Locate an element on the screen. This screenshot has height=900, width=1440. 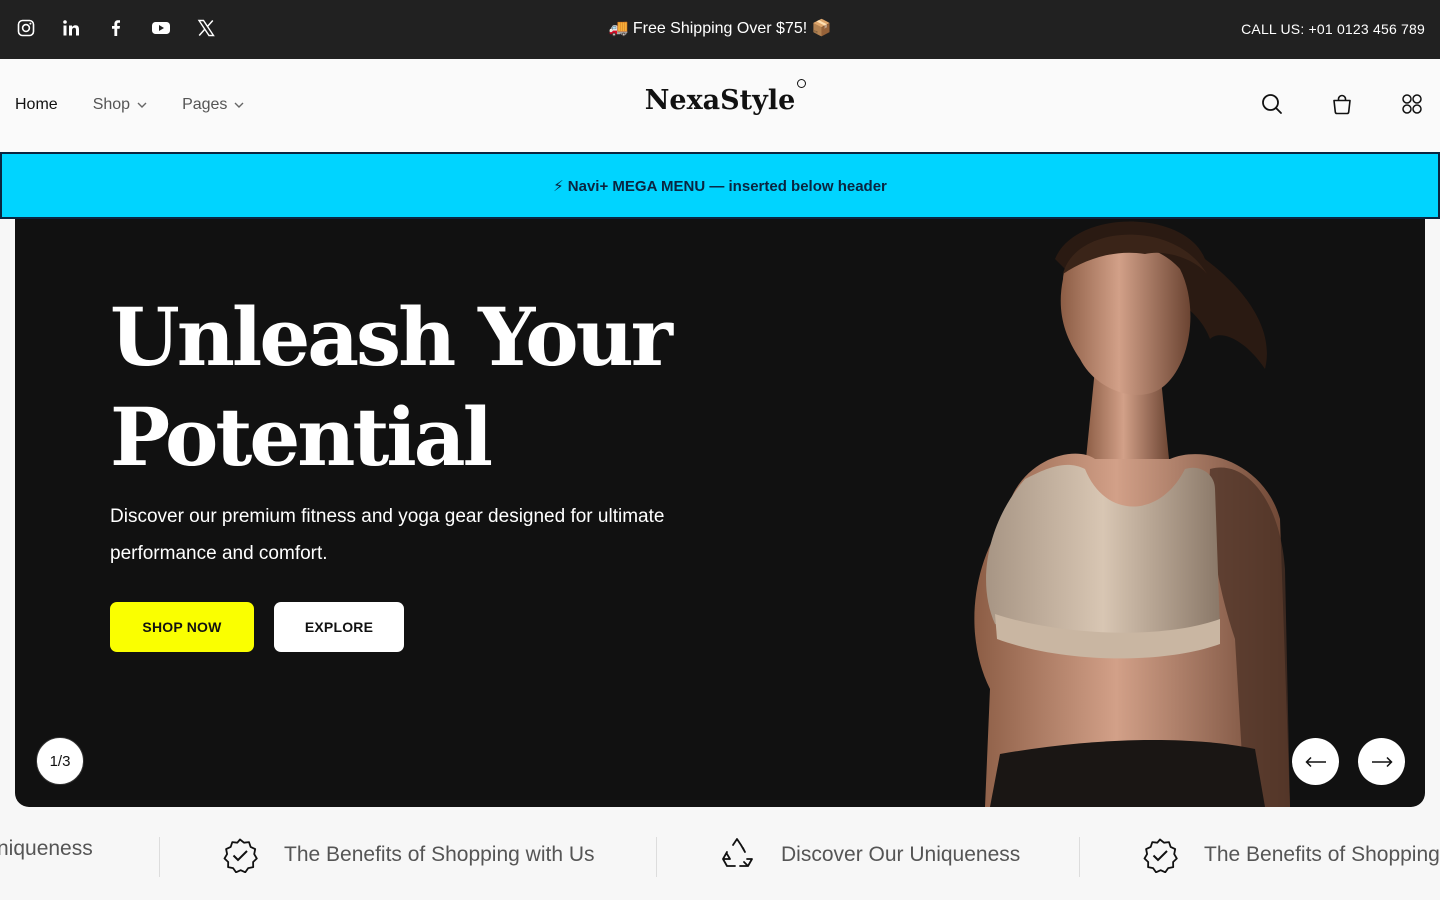
free-shipping-promo: 🚚 Free Shipping Over $75! 📦 is located at coordinates (720, 28).